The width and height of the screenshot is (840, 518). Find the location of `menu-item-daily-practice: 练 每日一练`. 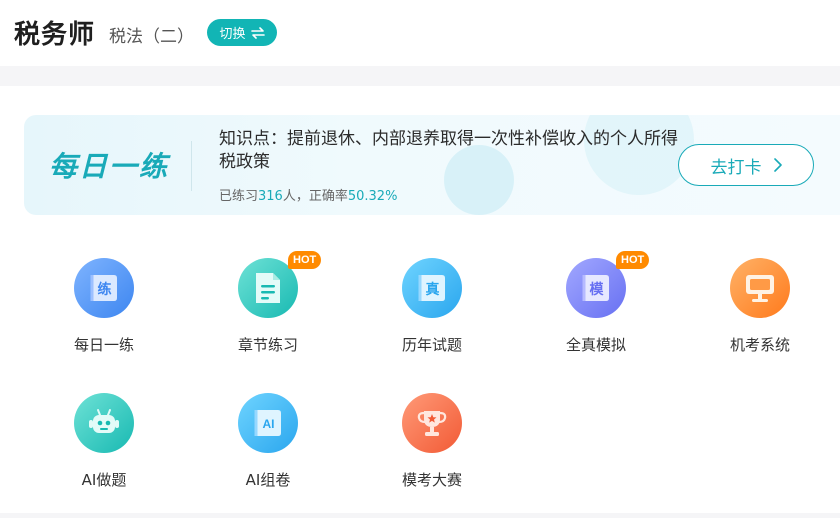

menu-item-daily-practice: 练 每日一练 is located at coordinates (104, 313).